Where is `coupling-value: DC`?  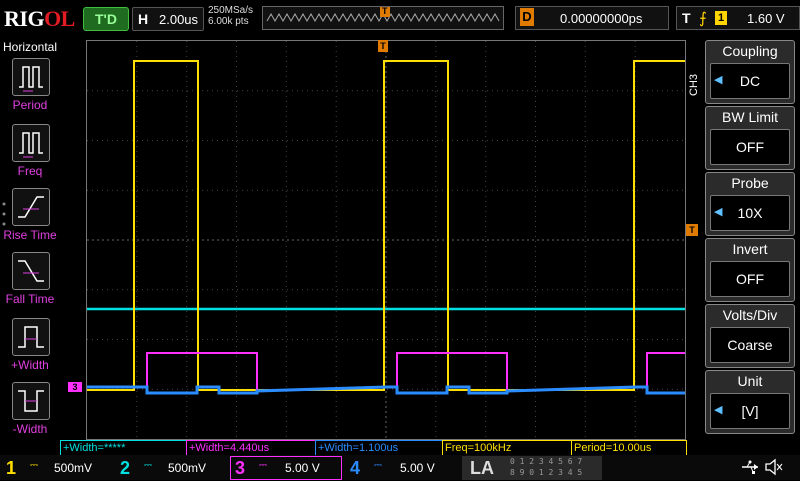
coupling-value: DC is located at coordinates (750, 81).